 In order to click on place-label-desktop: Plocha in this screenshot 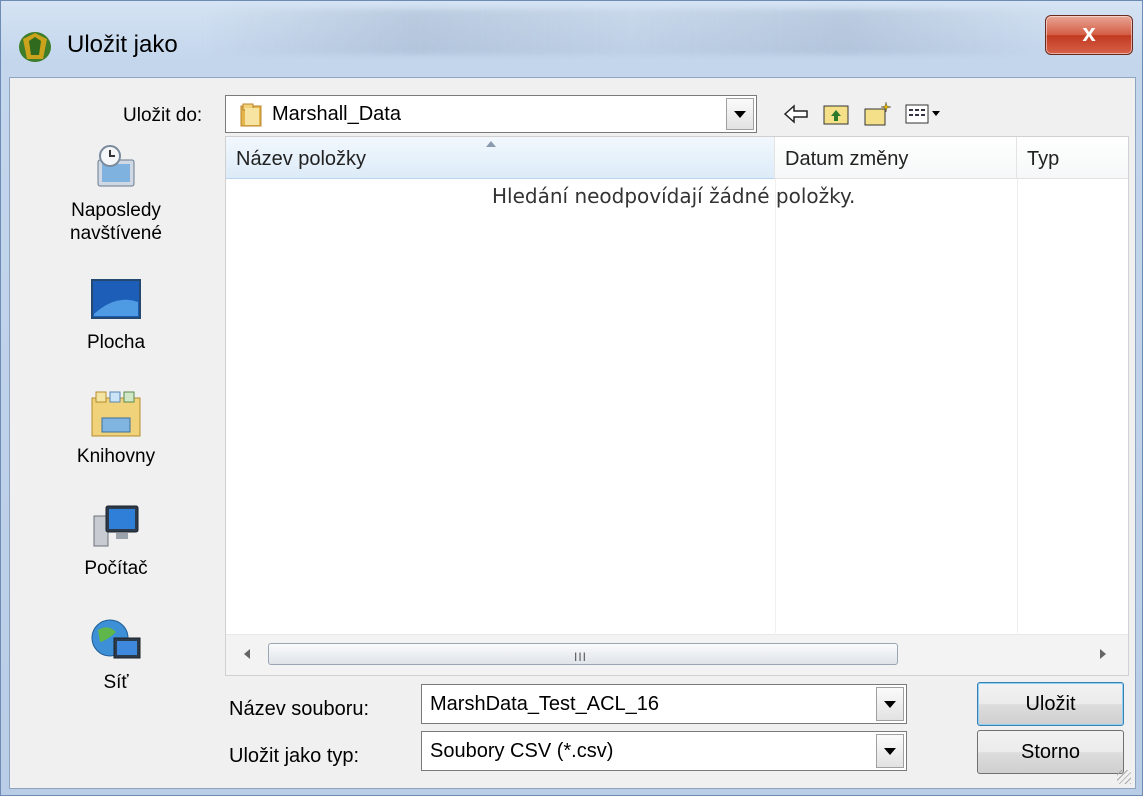, I will do `click(116, 342)`.